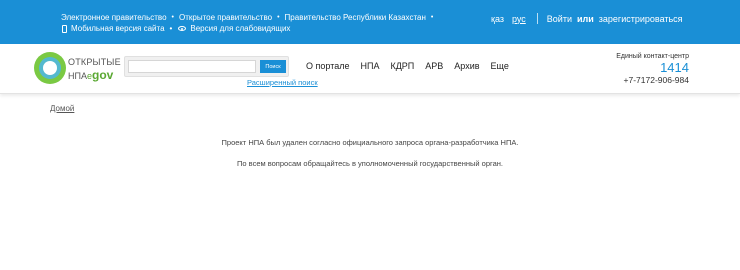 The height and width of the screenshot is (270, 740). I want to click on contact-short-number: 1414, so click(674, 67).